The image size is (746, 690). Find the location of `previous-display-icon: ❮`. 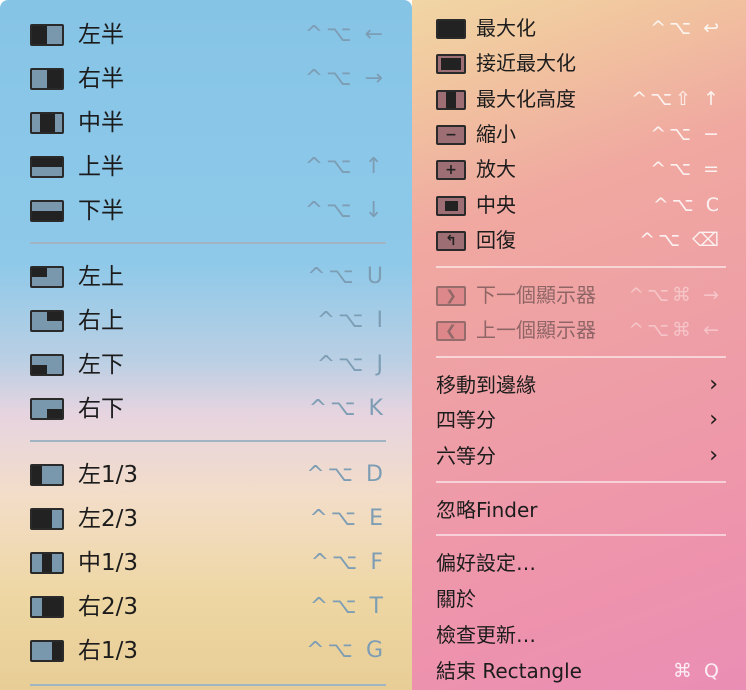

previous-display-icon: ❮ is located at coordinates (451, 331).